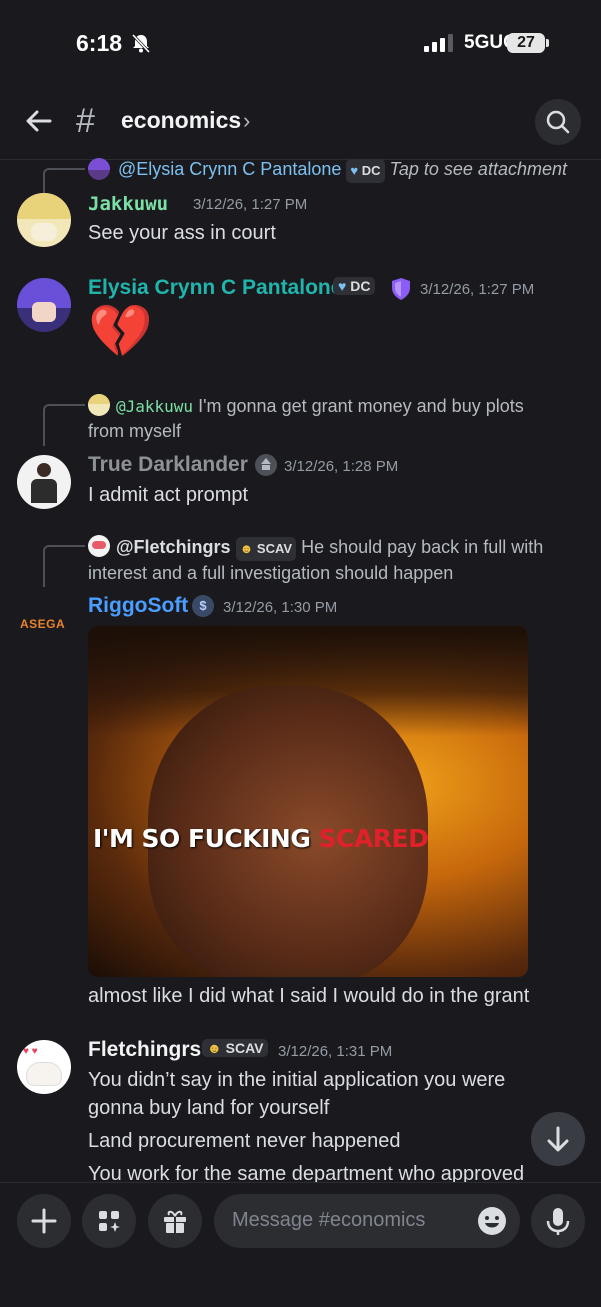  I want to click on timestamp: 3/12/26, 1:28 PM, so click(341, 466).